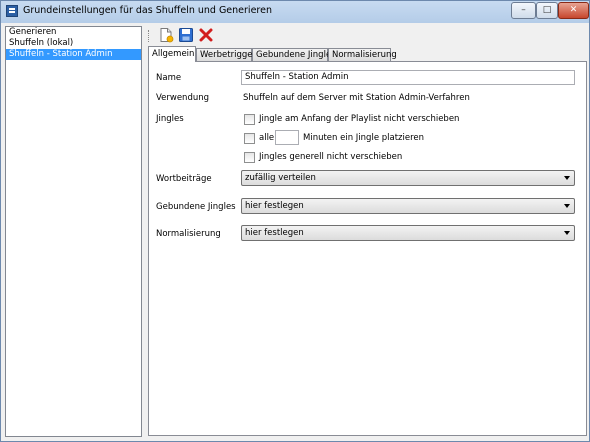  What do you see at coordinates (249, 119) in the screenshot?
I see `jingle-start-checkbox` at bounding box center [249, 119].